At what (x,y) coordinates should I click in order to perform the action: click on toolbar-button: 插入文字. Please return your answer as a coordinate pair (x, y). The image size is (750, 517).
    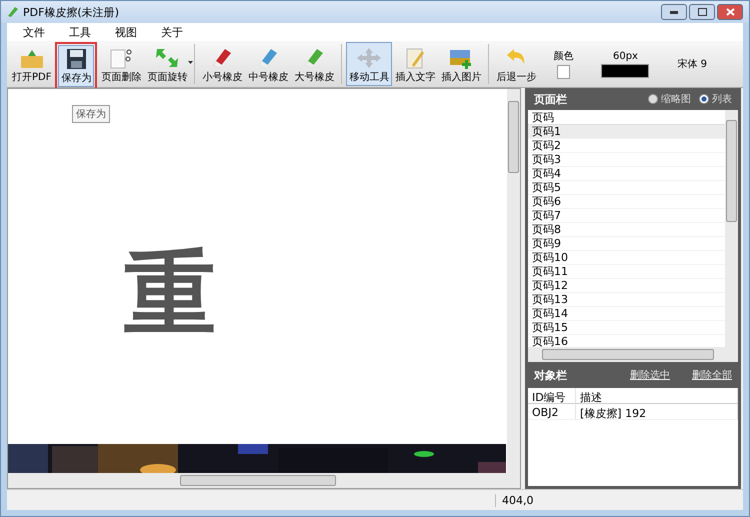
    Looking at the image, I should click on (415, 64).